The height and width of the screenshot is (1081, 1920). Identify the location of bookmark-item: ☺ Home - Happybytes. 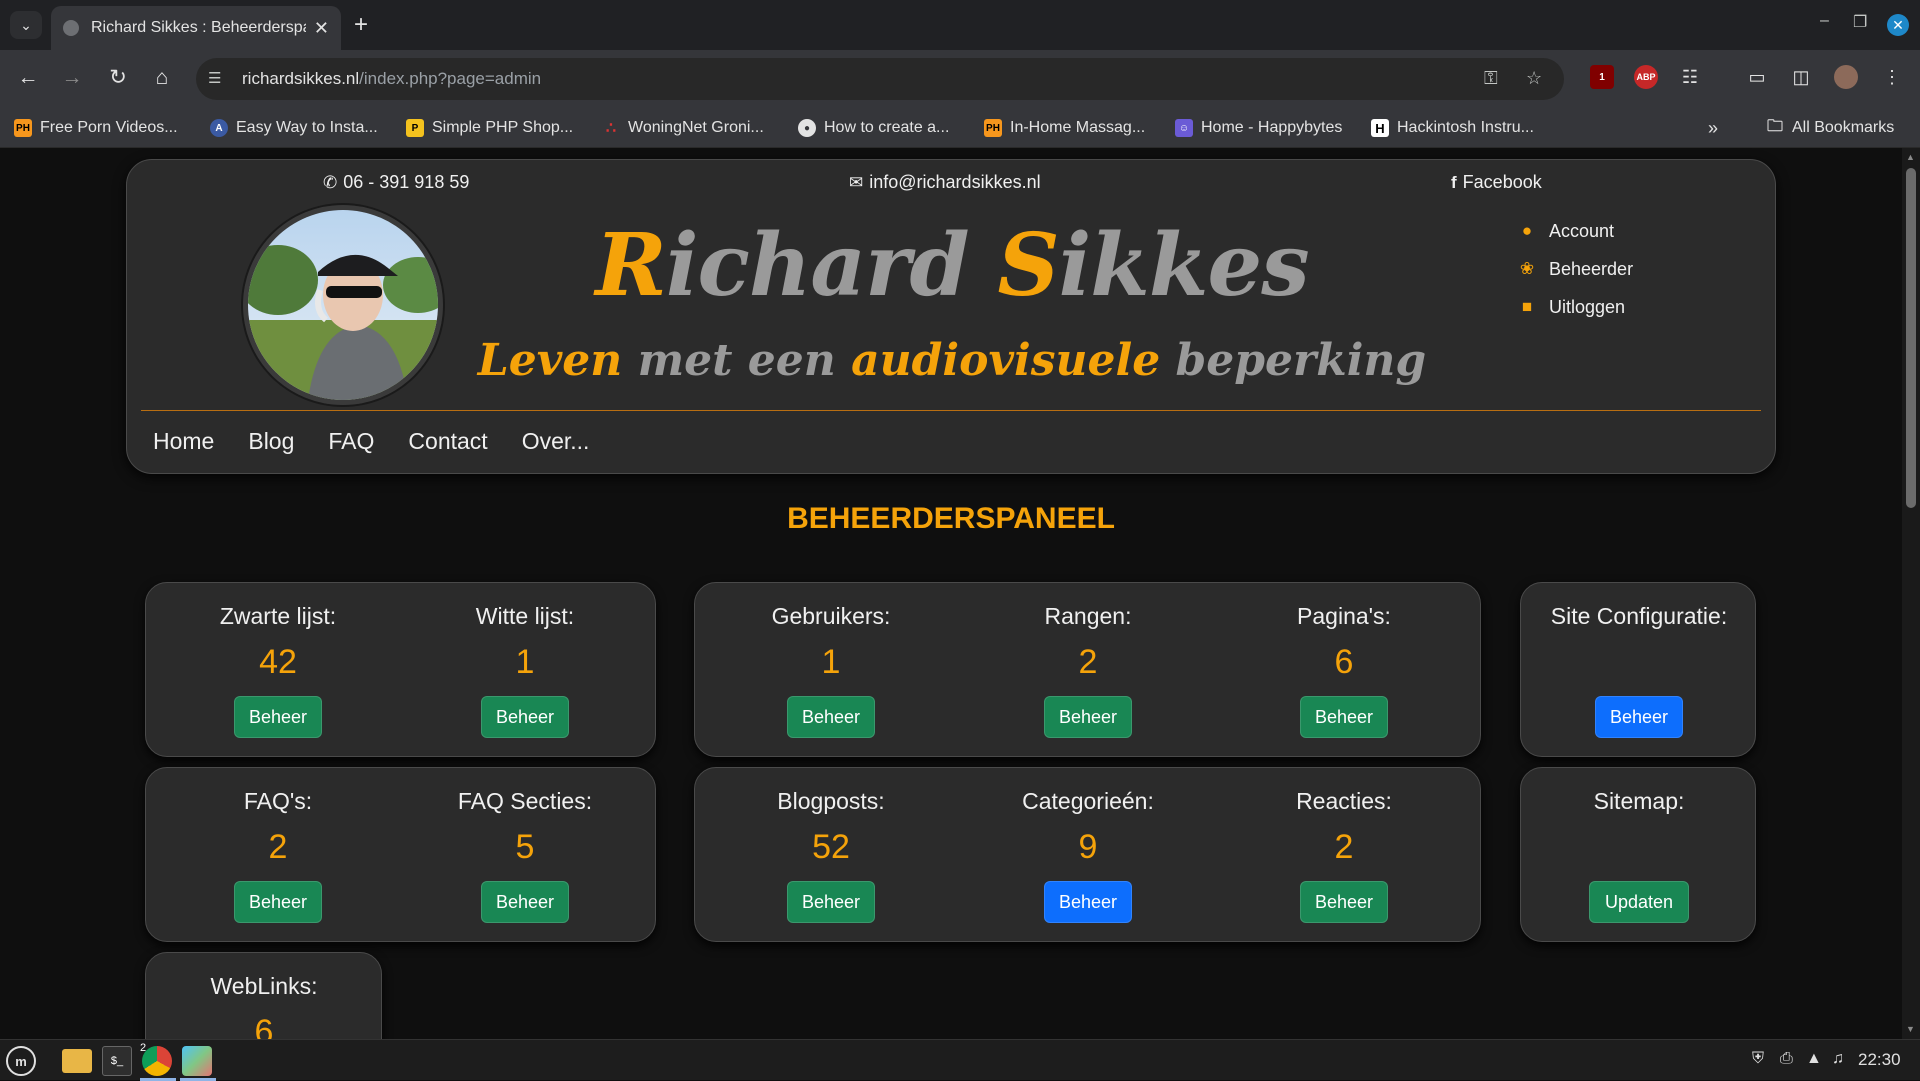
(1258, 128).